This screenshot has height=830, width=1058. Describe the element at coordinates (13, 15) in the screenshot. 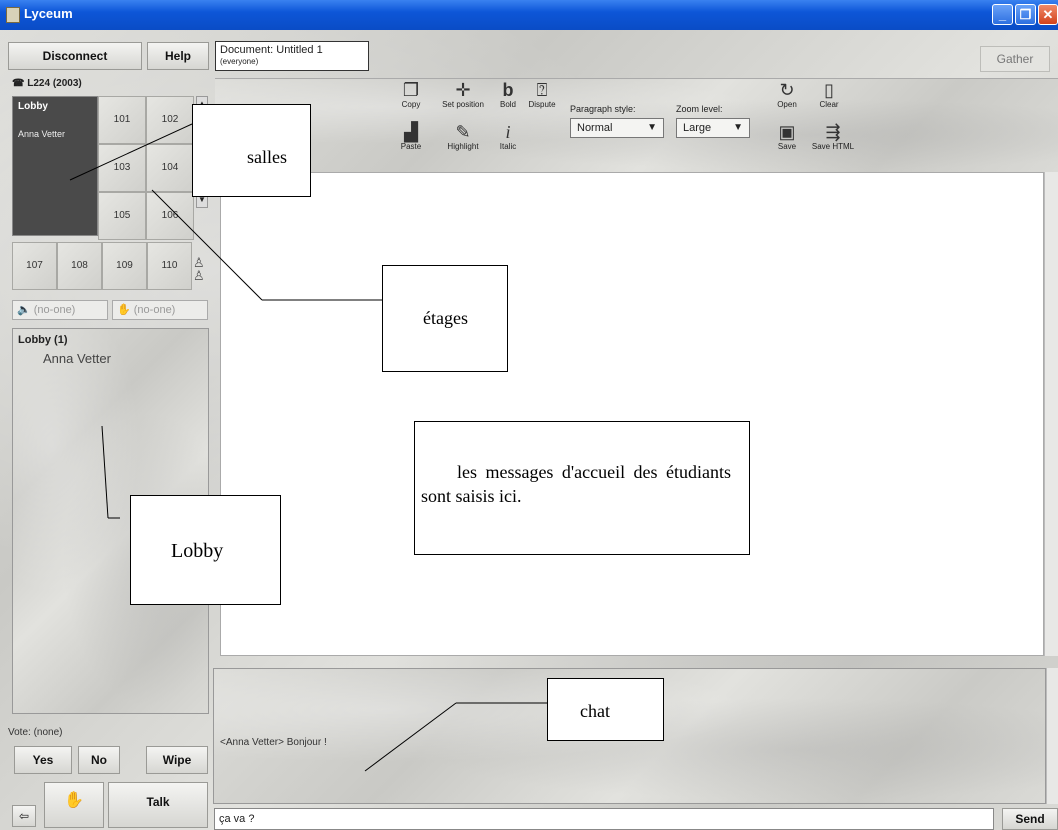

I see `lyceum-app-icon` at that location.